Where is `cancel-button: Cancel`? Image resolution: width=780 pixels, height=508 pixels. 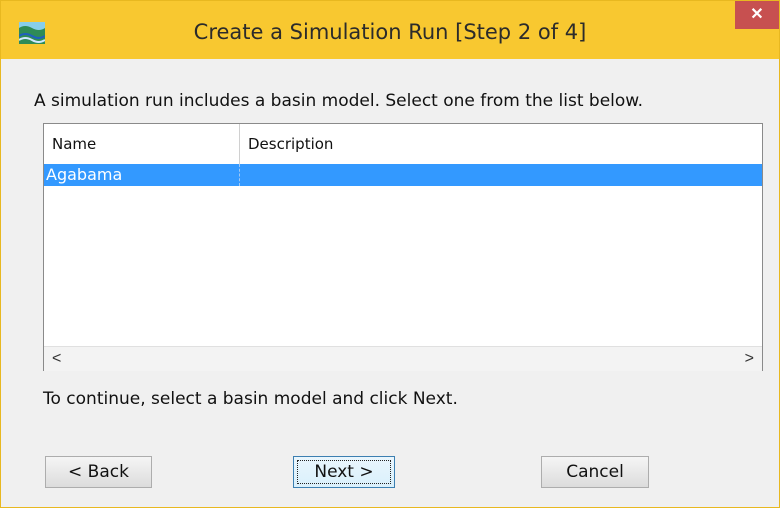
cancel-button: Cancel is located at coordinates (595, 472).